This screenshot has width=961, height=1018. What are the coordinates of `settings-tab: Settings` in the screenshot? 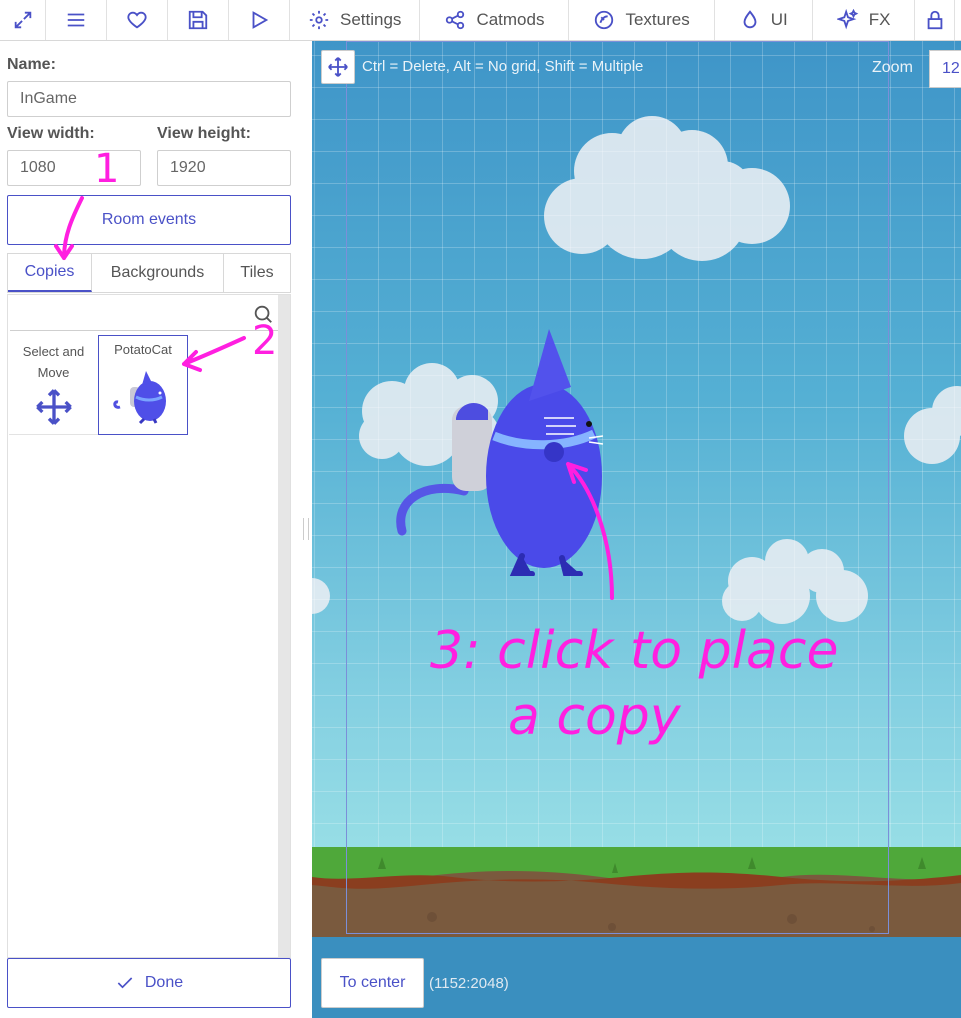 It's located at (355, 20).